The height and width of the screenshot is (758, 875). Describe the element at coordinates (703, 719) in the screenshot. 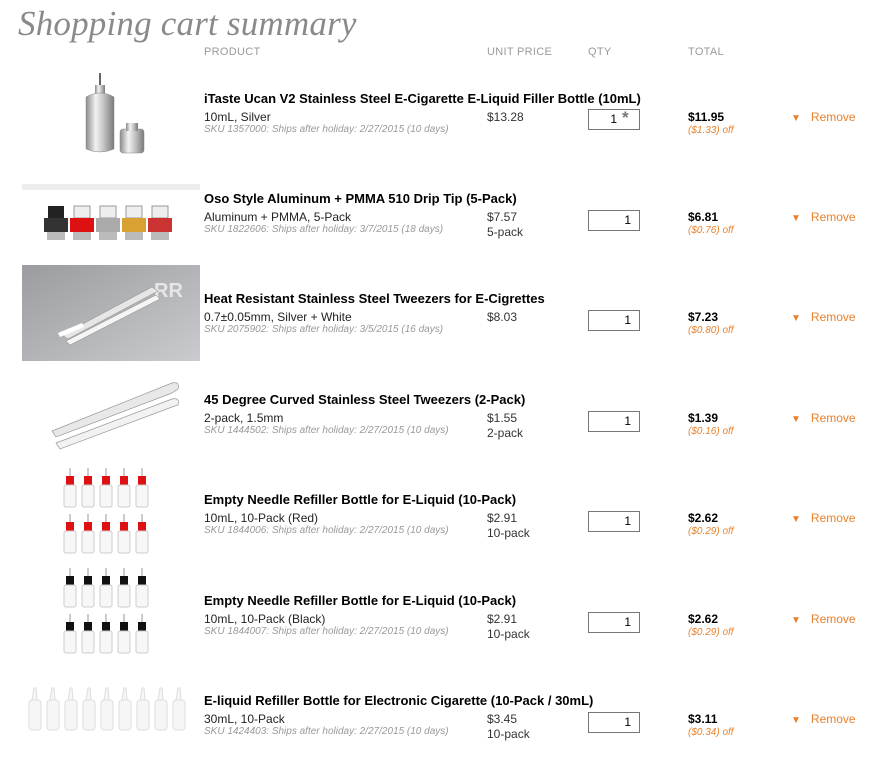

I see `line-total: $3.11` at that location.